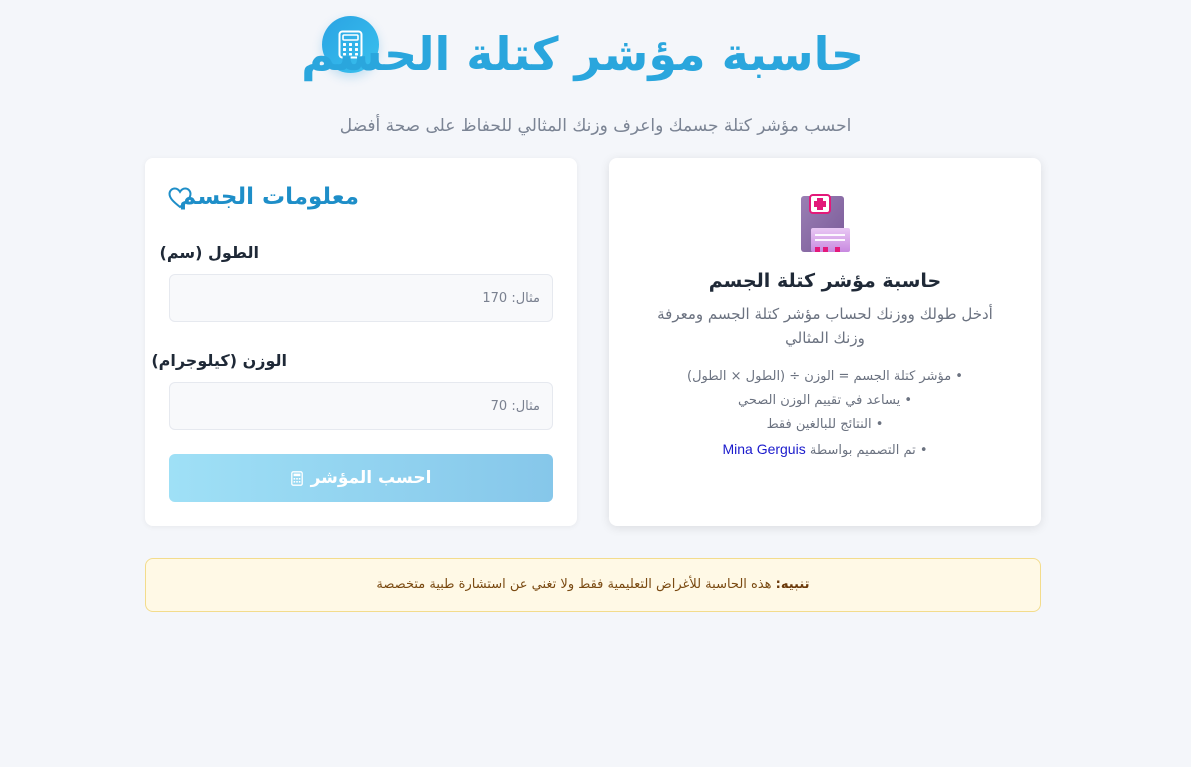 This screenshot has height=767, width=1191. Describe the element at coordinates (219, 360) in the screenshot. I see `weight-label: الوزن (كيلوجرام)` at that location.